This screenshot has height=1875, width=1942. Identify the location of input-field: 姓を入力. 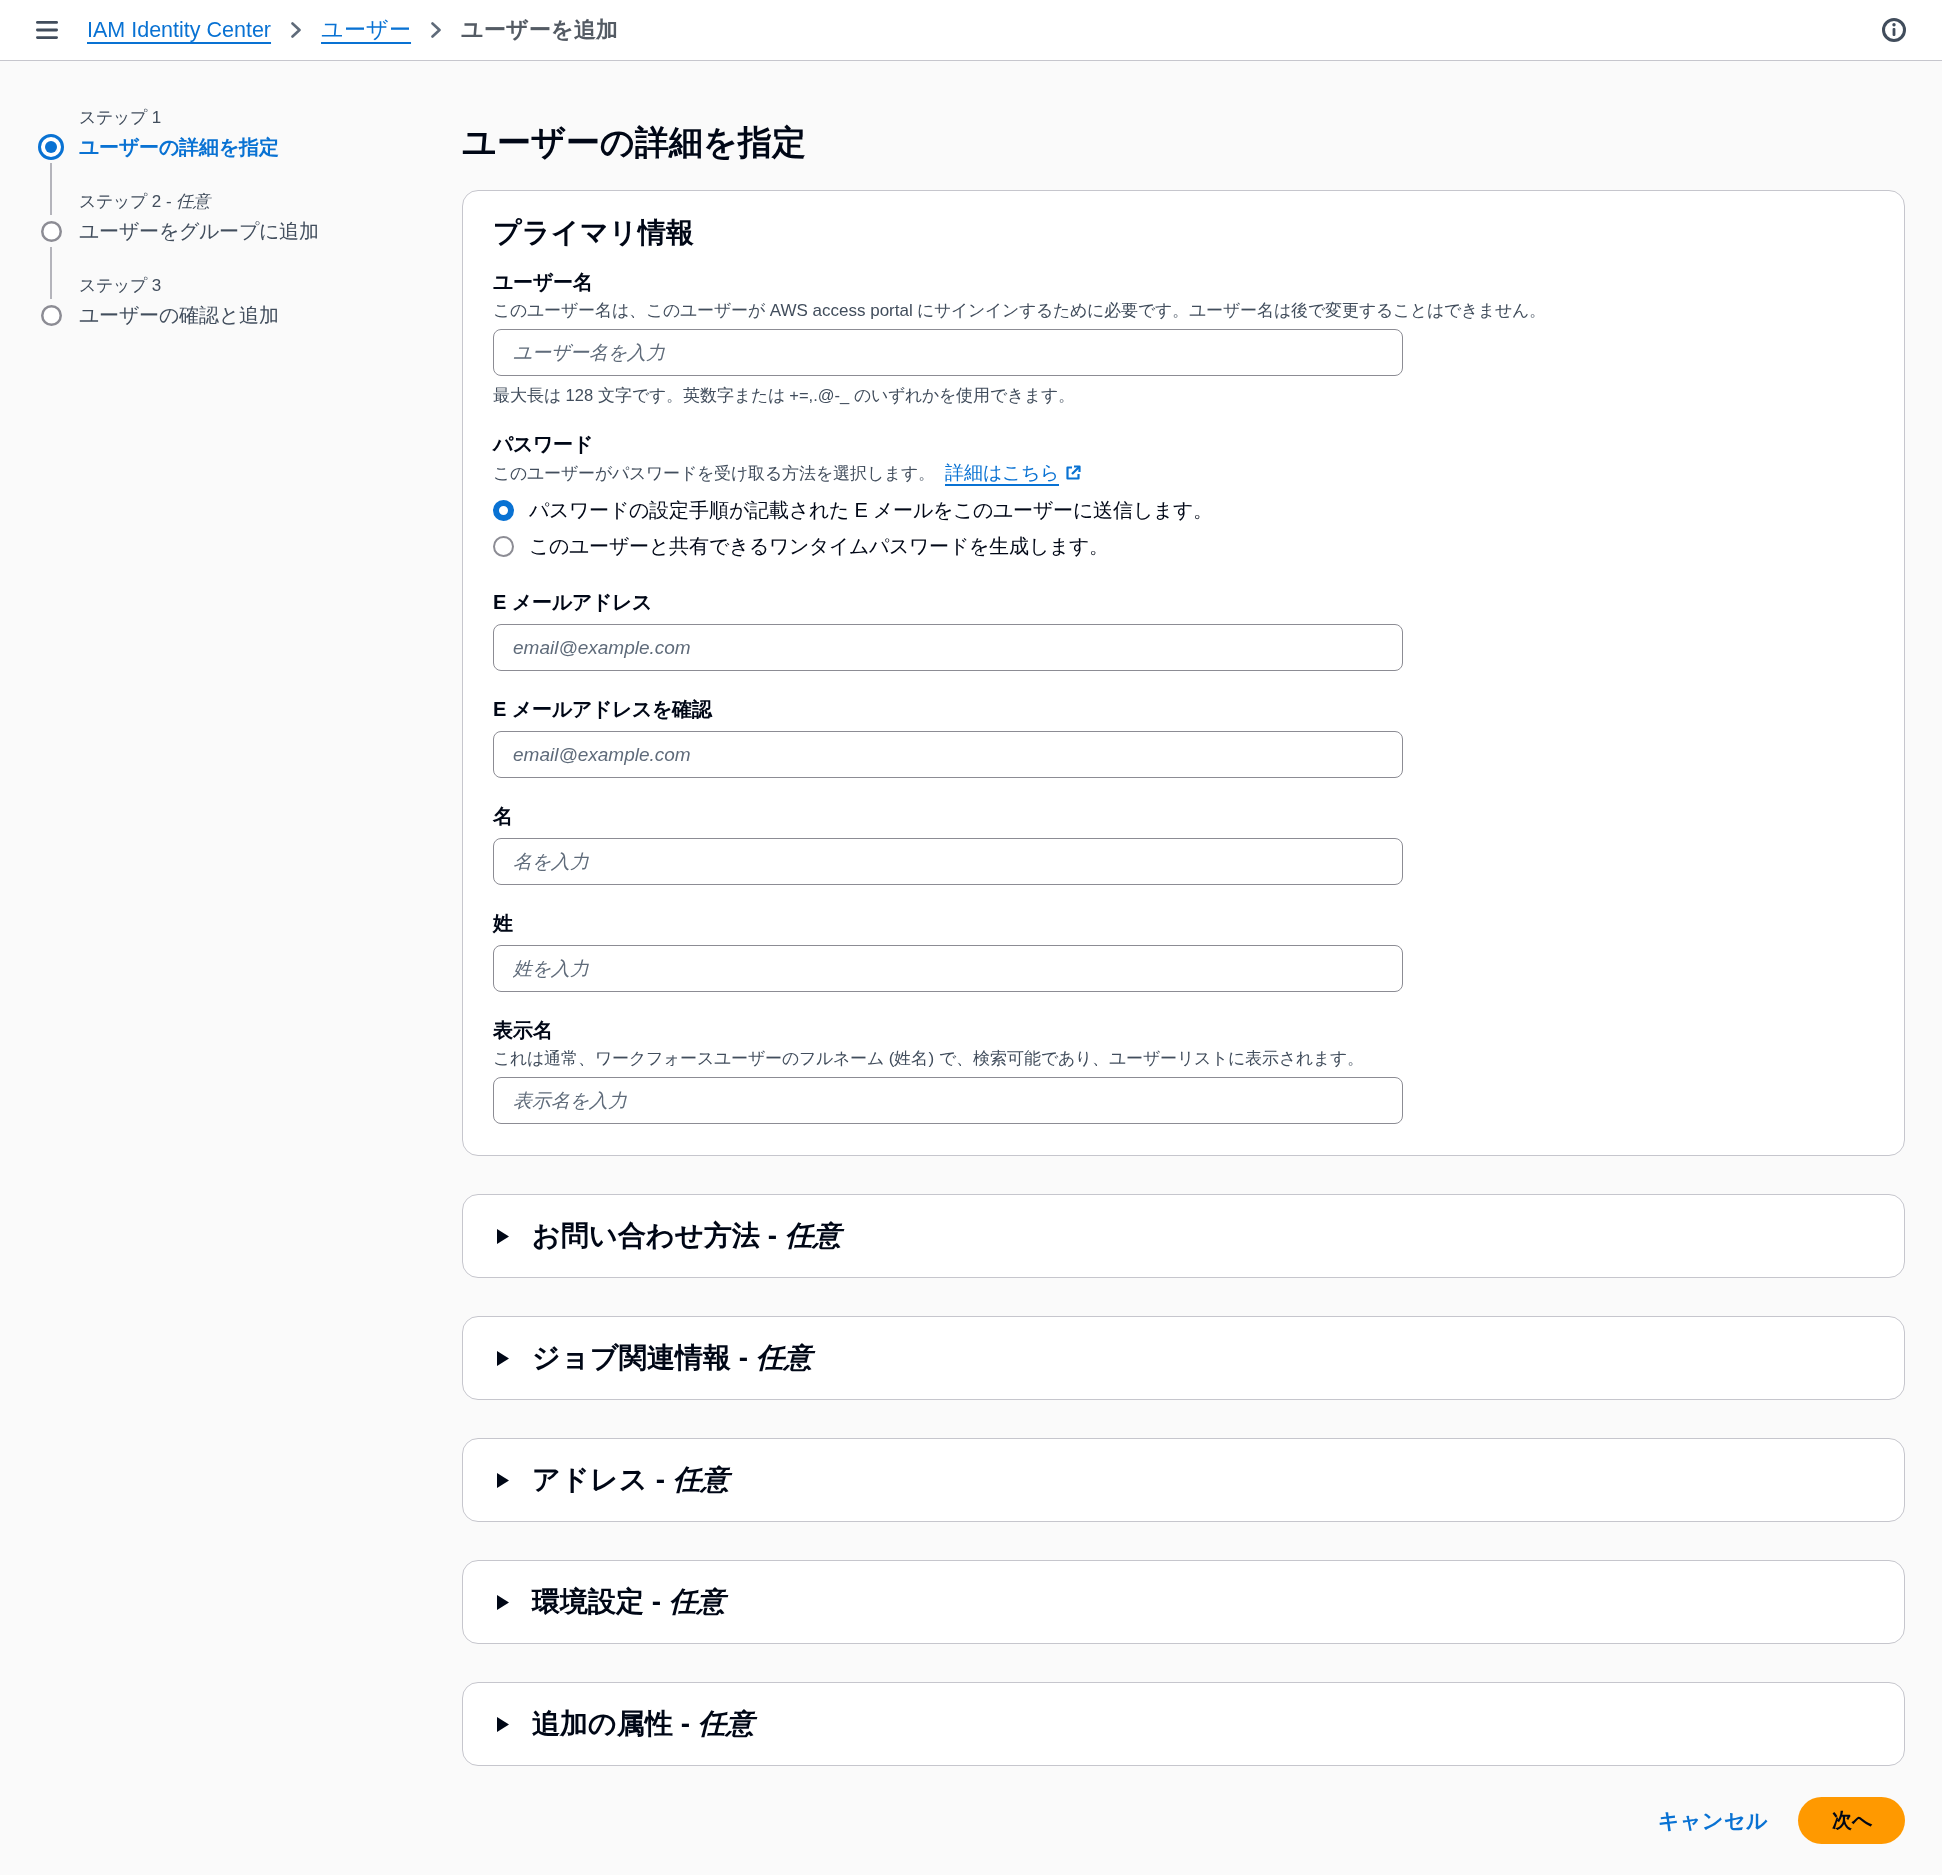
(948, 968).